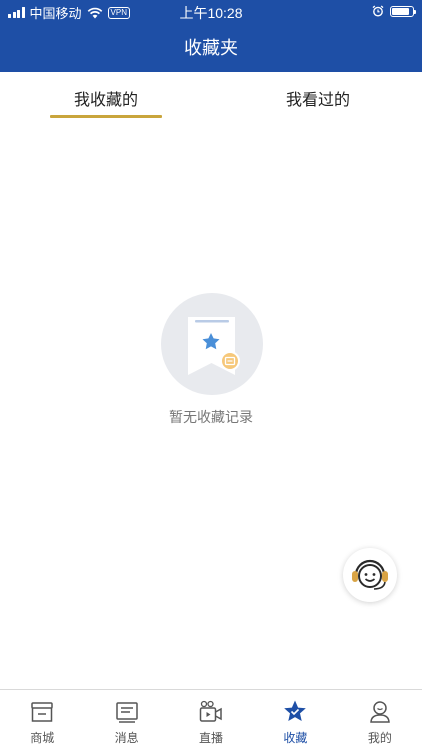 The width and height of the screenshot is (422, 750). Describe the element at coordinates (211, 96) in the screenshot. I see `favorites-tabs: 我收藏的 我看过的` at that location.